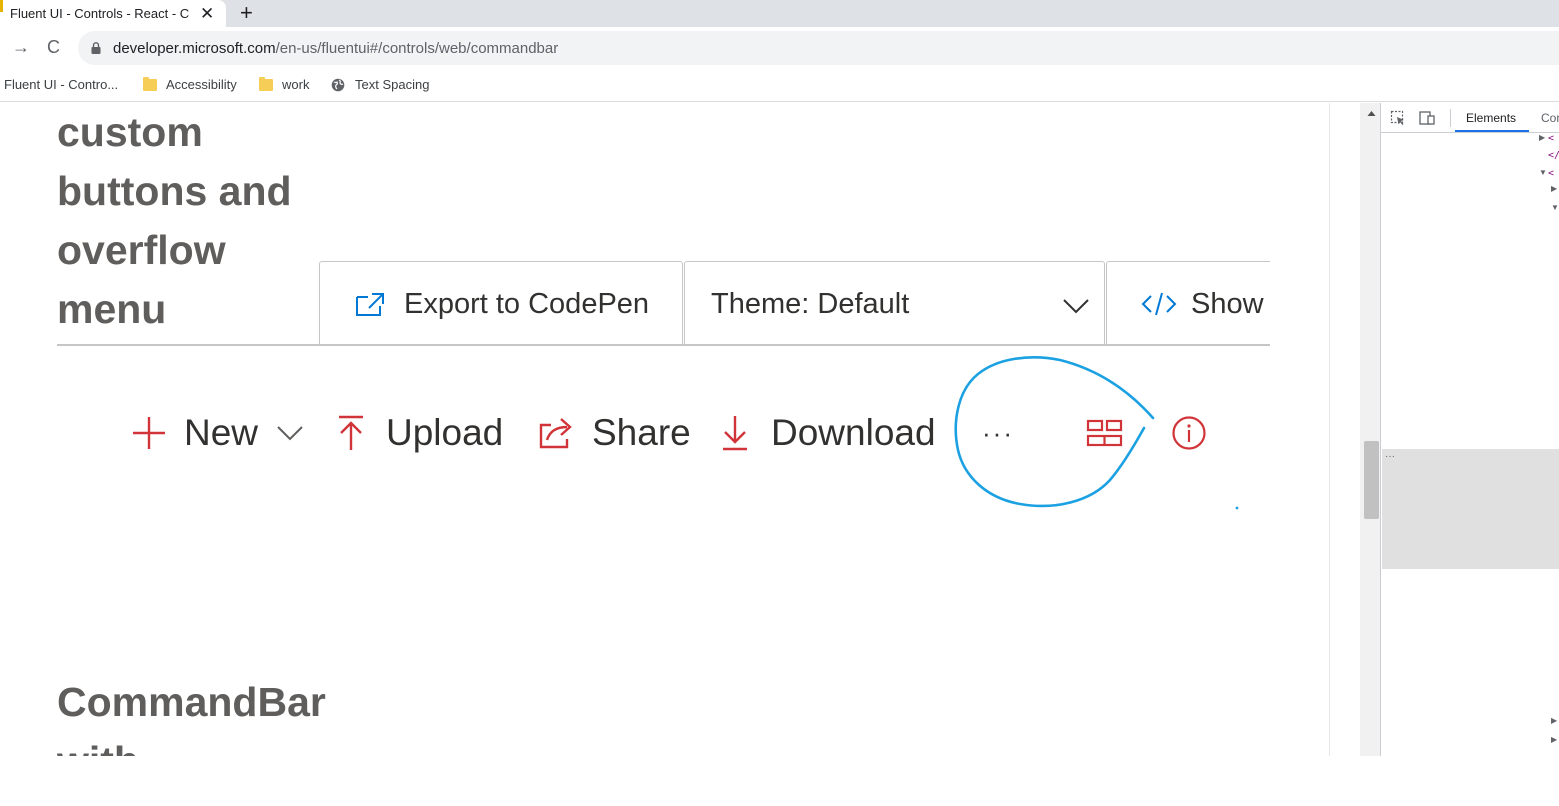 This screenshot has width=1559, height=806. I want to click on share-label: Share, so click(641, 432).